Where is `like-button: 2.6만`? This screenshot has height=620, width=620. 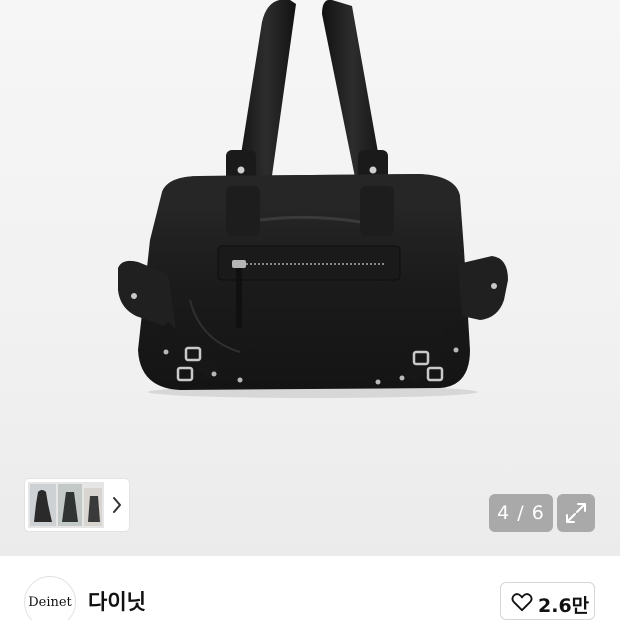 like-button: 2.6만 is located at coordinates (547, 601).